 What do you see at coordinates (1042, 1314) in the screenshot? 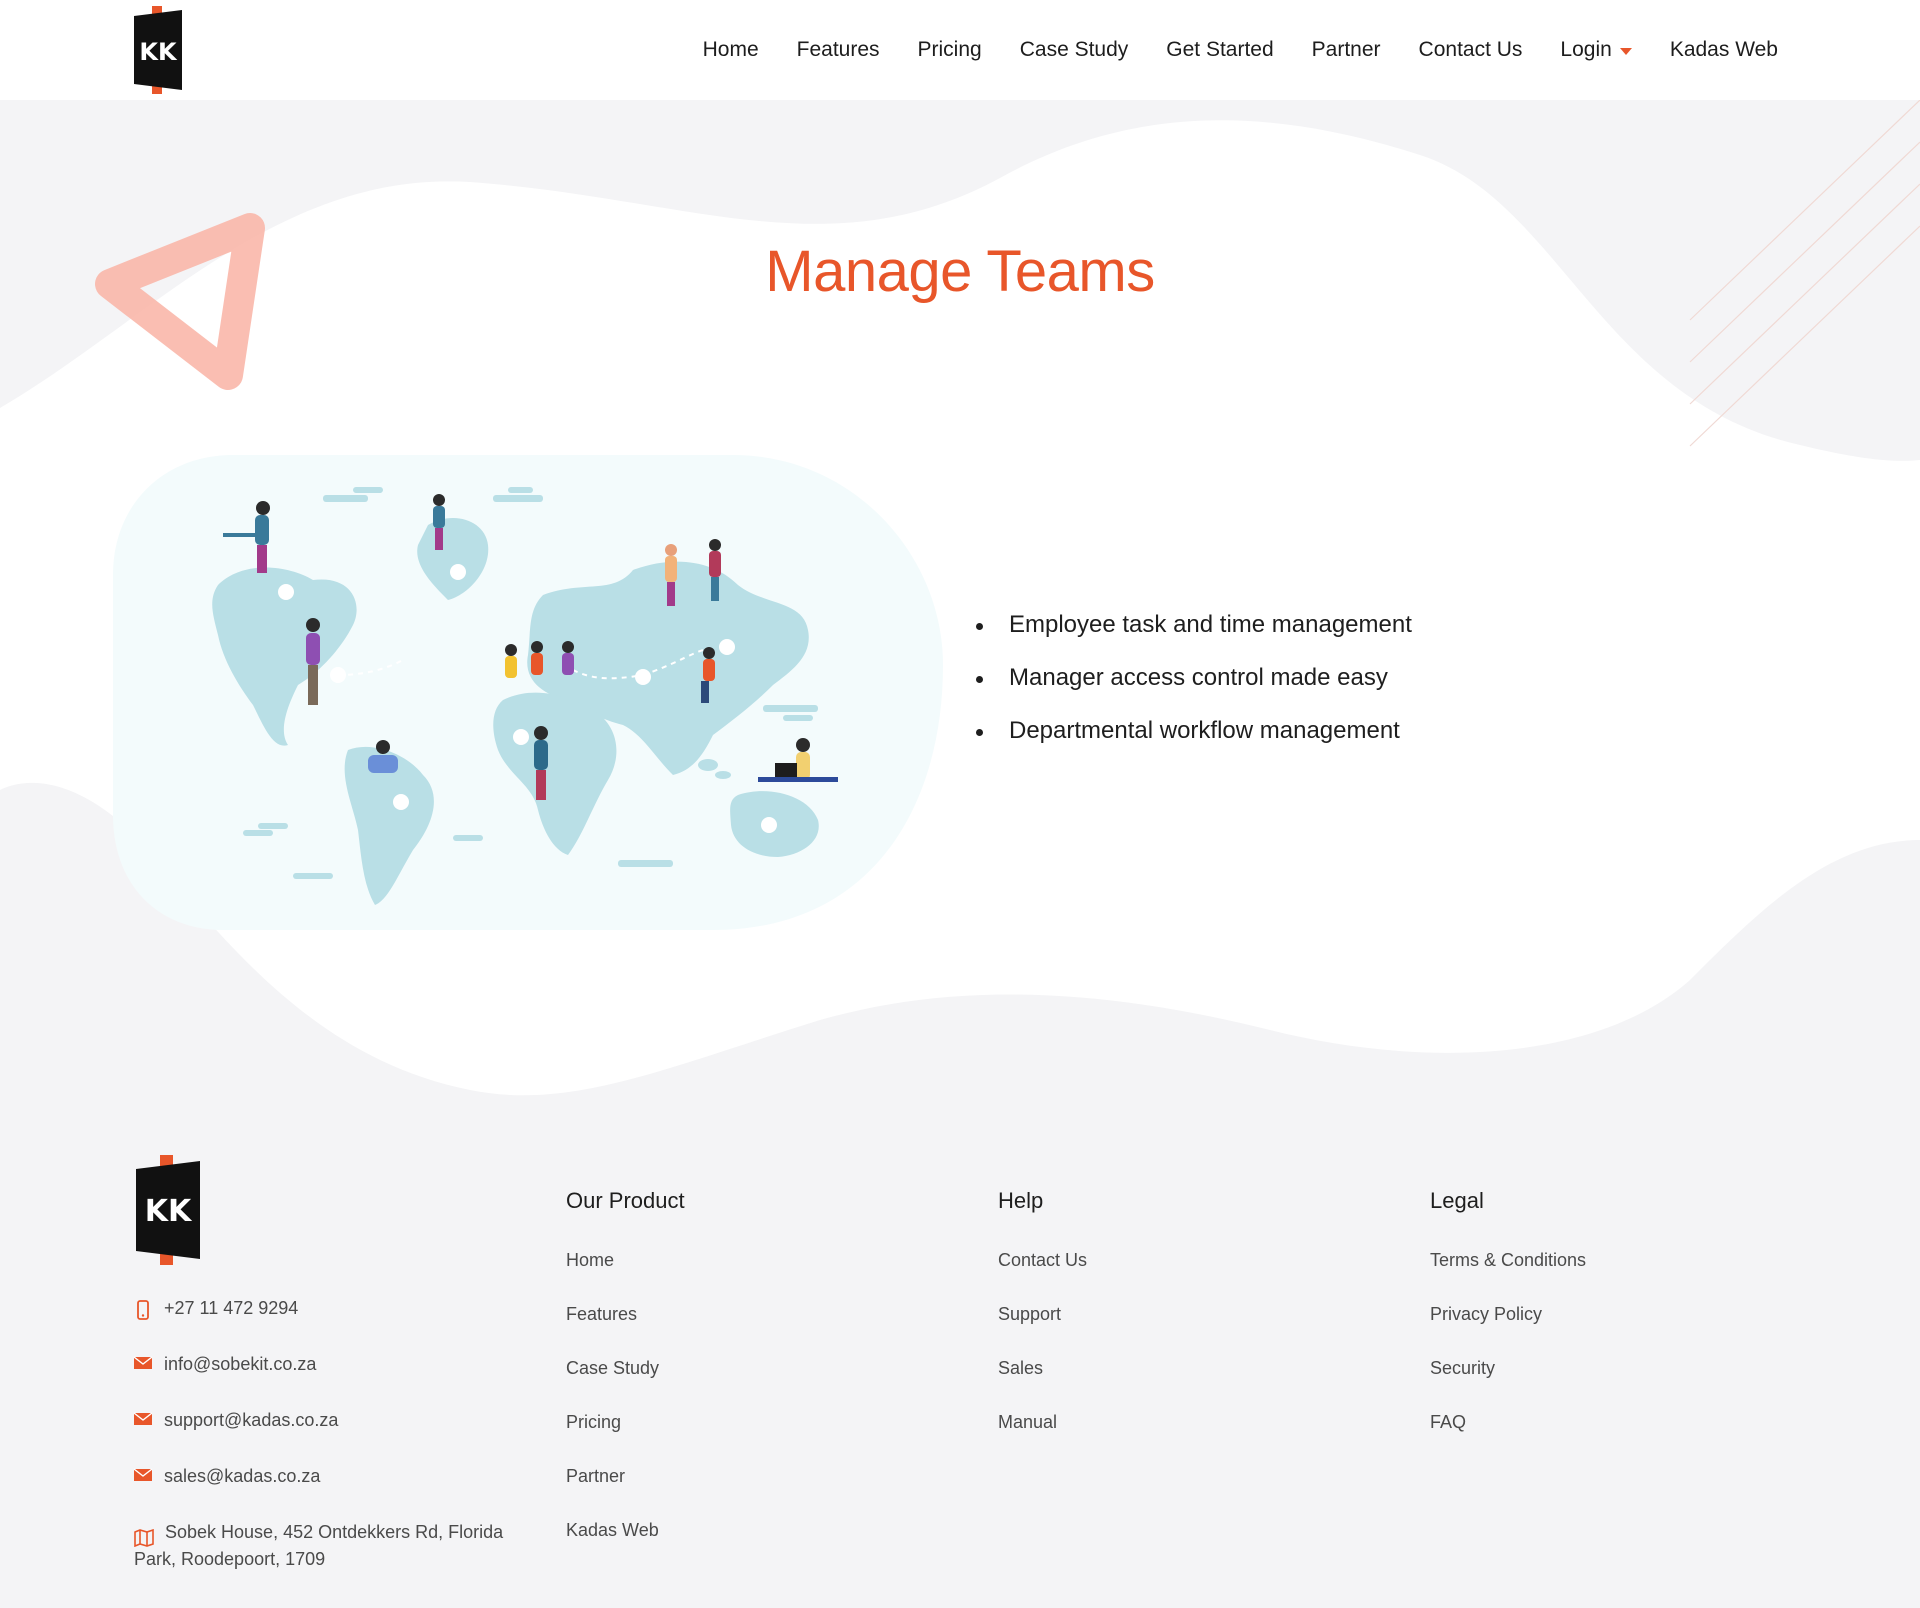
I see `footer-link-support: Support` at bounding box center [1042, 1314].